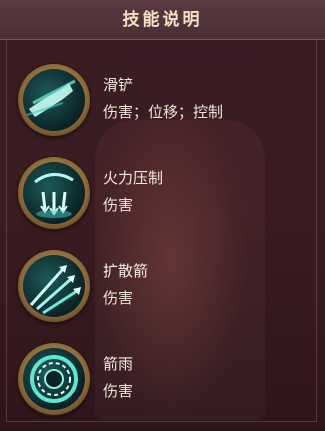  What do you see at coordinates (118, 85) in the screenshot?
I see `skill-name: 滑铲` at bounding box center [118, 85].